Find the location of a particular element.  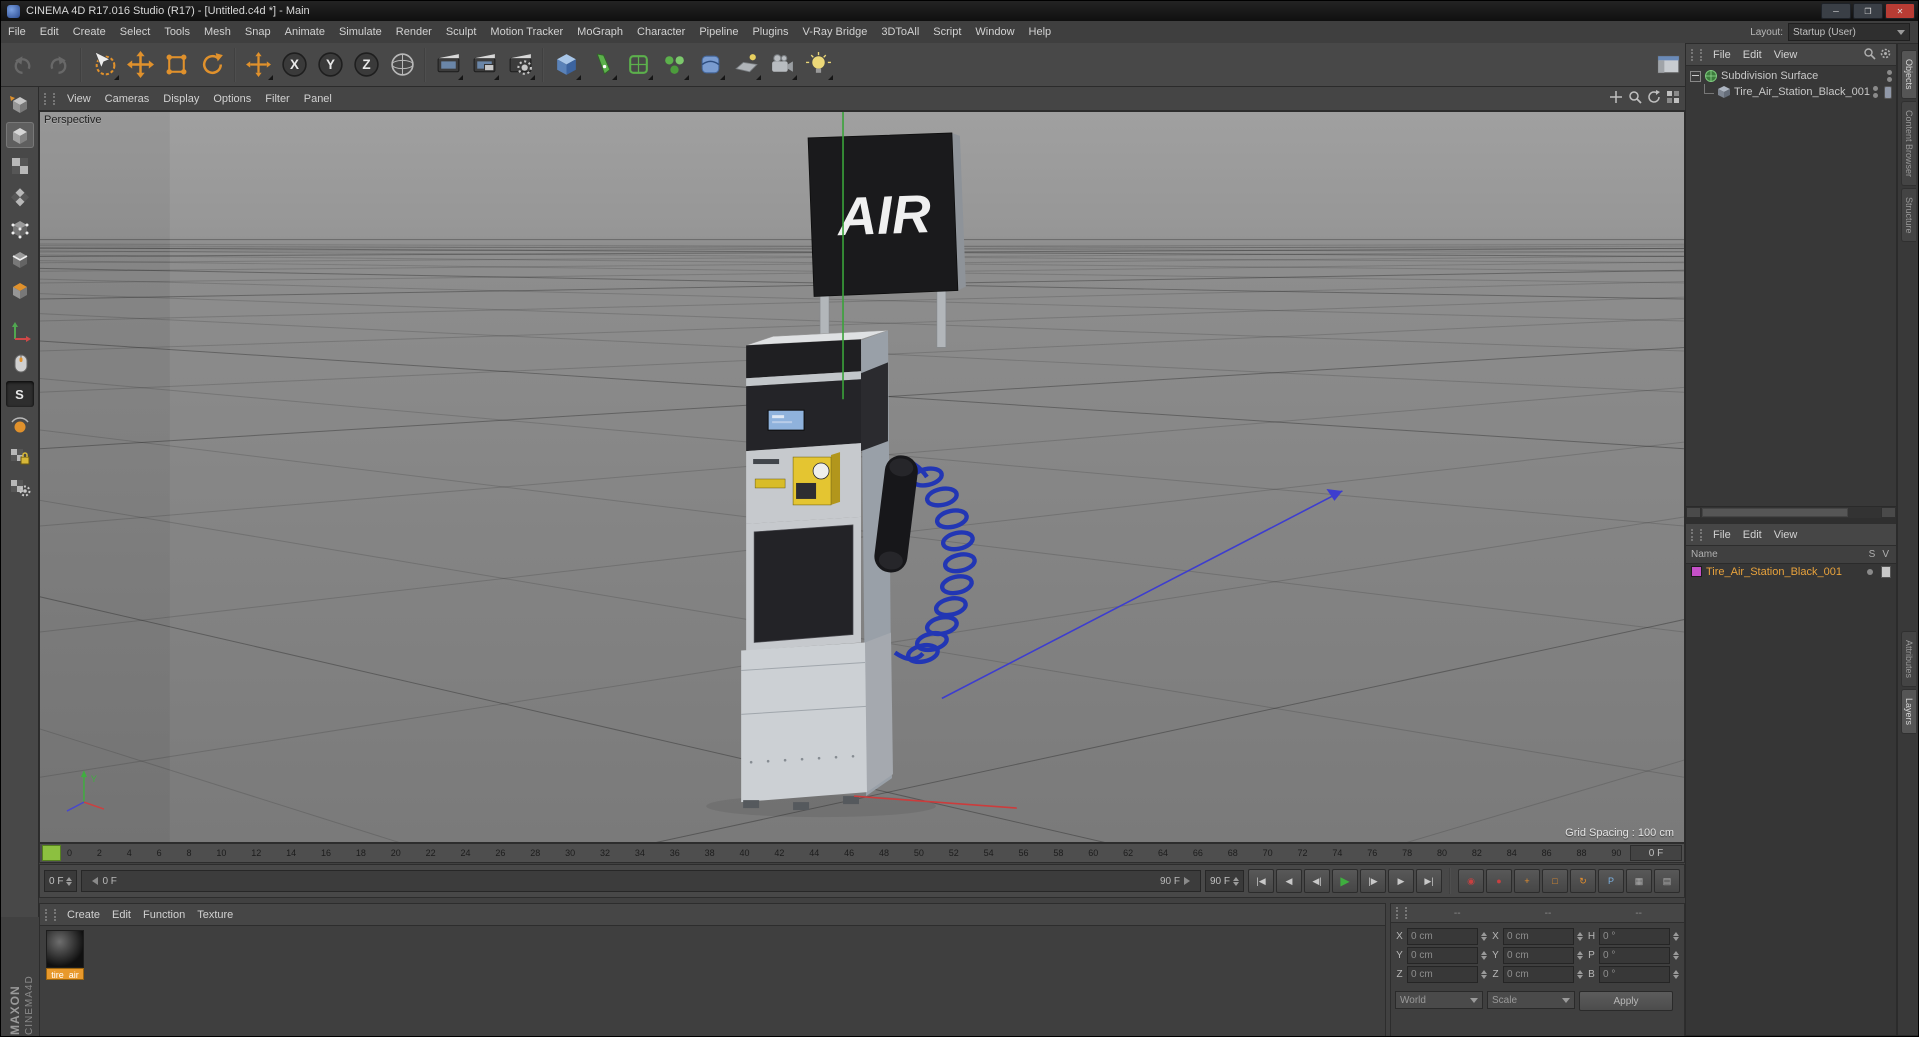

polygons-mode-button is located at coordinates (20, 290).